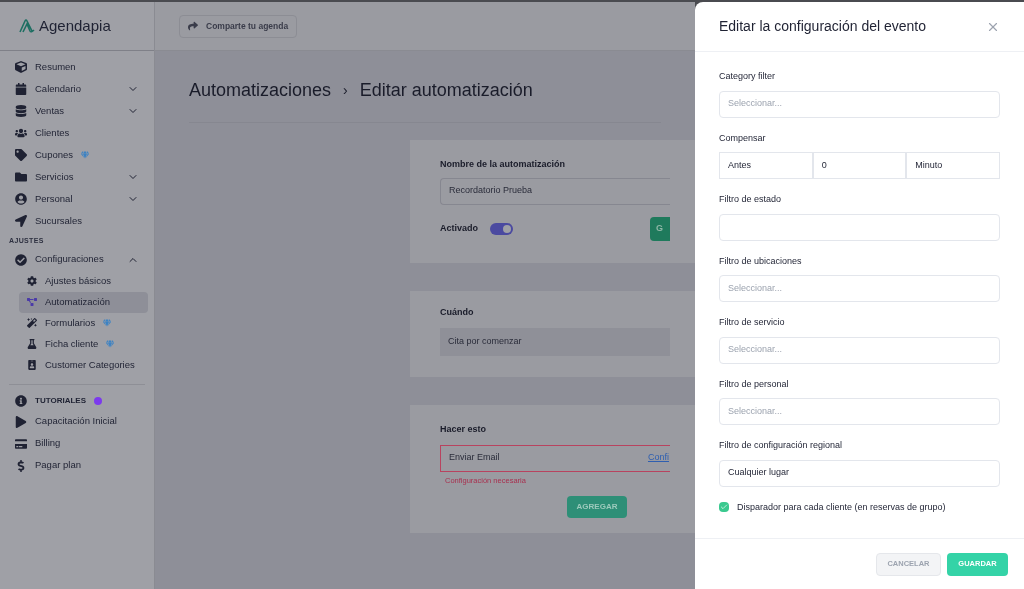  What do you see at coordinates (77, 67) in the screenshot?
I see `sidebar-item: Resumen` at bounding box center [77, 67].